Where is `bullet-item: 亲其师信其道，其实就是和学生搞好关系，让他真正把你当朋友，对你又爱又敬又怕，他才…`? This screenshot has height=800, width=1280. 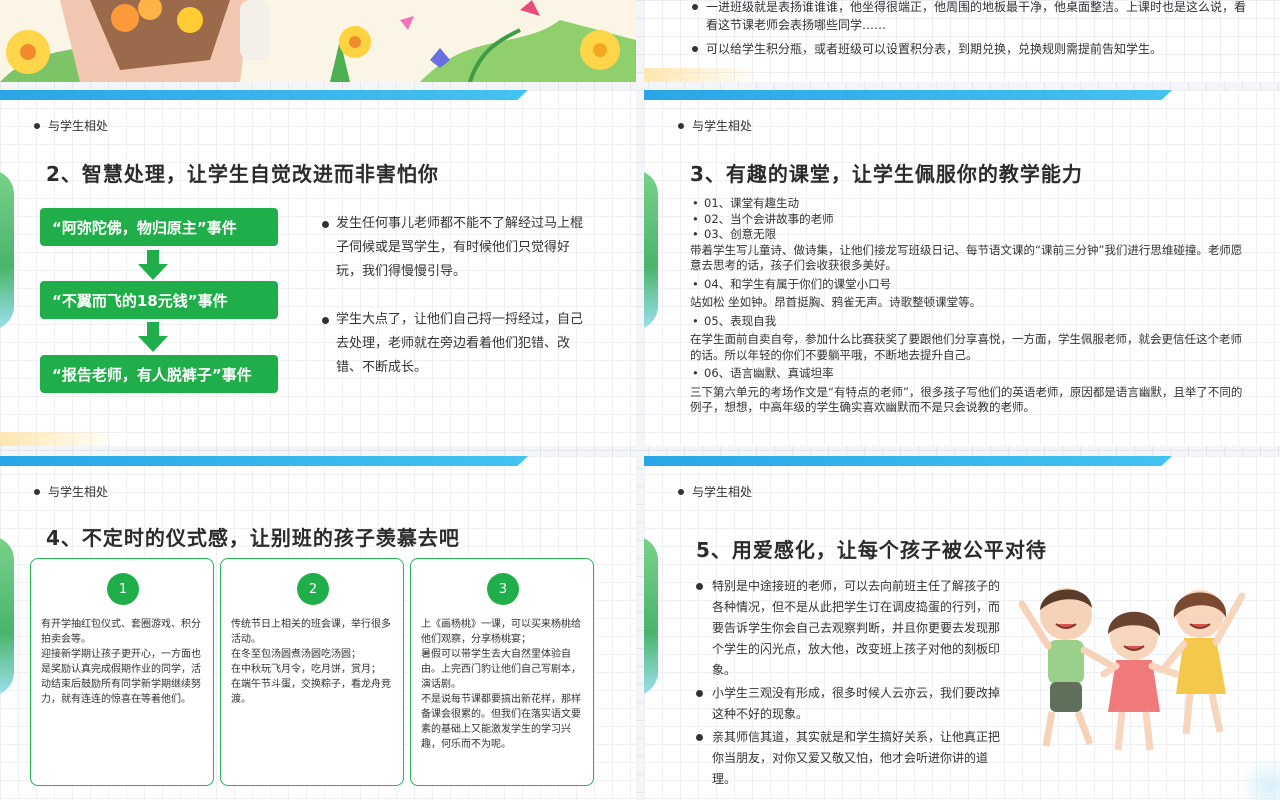
bullet-item: 亲其师信其道，其实就是和学生搞好关系，让他真正把你当朋友，对你又爱又敬又怕，他才… is located at coordinates (848, 758).